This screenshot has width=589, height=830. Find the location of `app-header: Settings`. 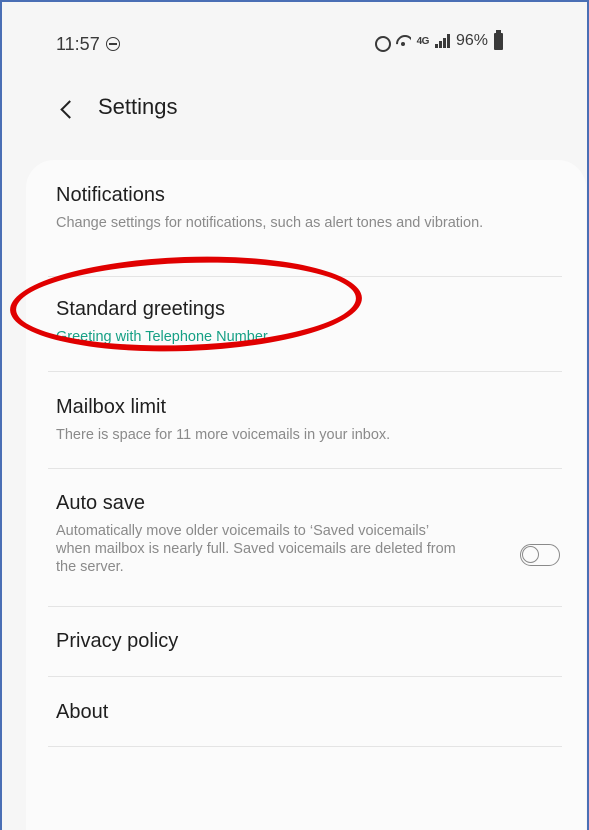

app-header: Settings is located at coordinates (294, 112).